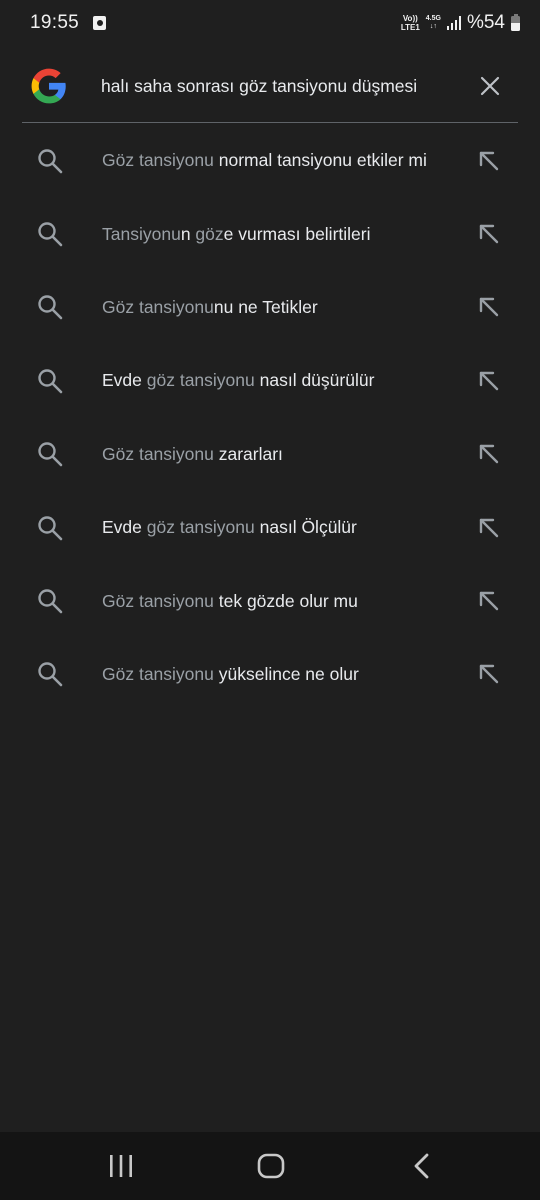 The width and height of the screenshot is (540, 1200). I want to click on suggestion-text-part: n, so click(188, 233).